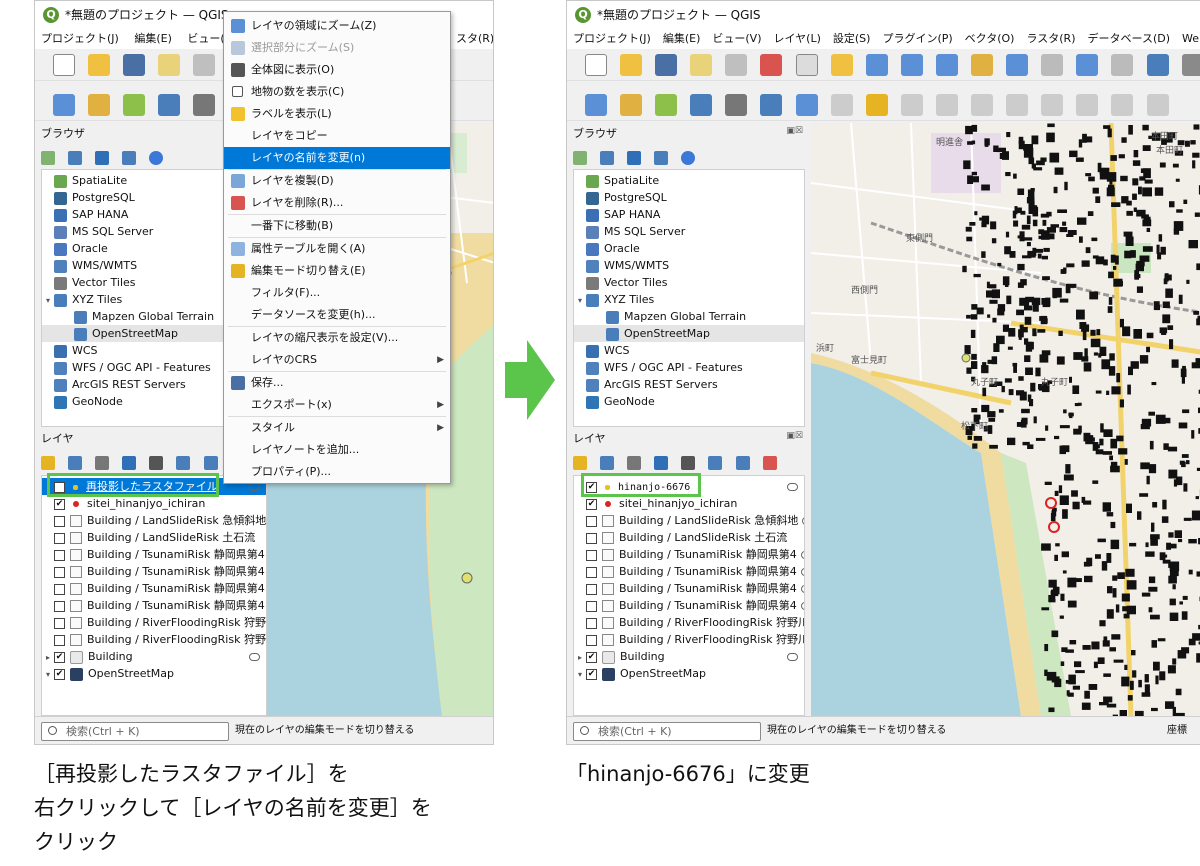 The height and width of the screenshot is (866, 1200). I want to click on zoom-in-icon, so click(876, 65).